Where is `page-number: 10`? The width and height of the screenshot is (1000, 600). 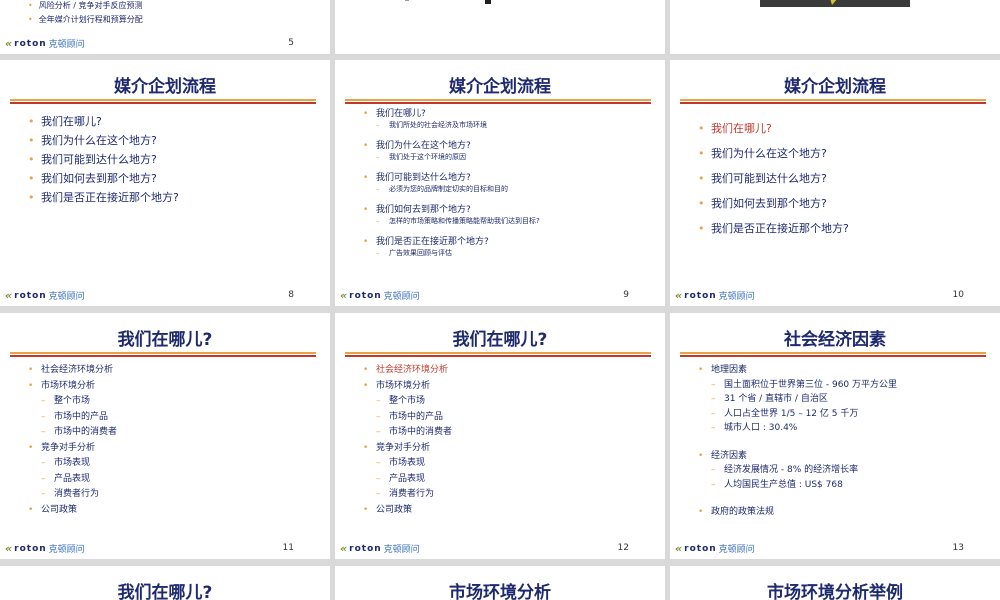
page-number: 10 is located at coordinates (958, 295).